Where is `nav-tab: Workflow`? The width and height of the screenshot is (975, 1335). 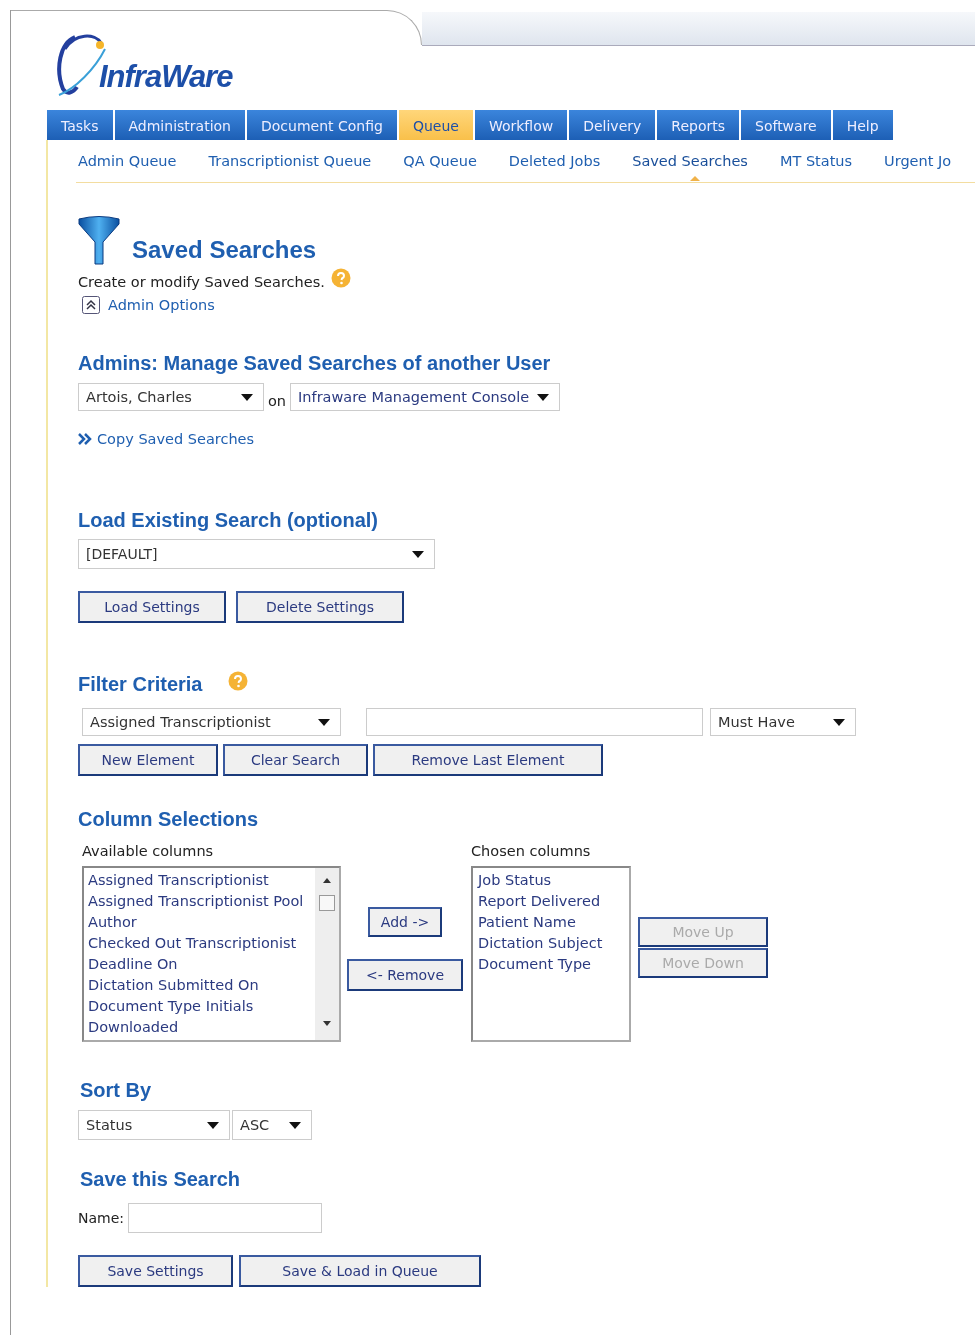 nav-tab: Workflow is located at coordinates (521, 125).